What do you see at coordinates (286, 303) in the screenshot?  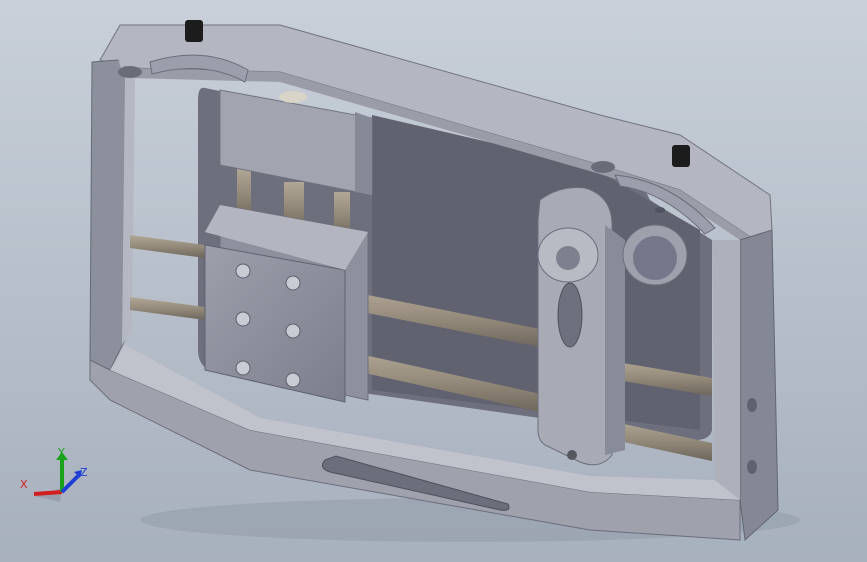 I see `slider-block` at bounding box center [286, 303].